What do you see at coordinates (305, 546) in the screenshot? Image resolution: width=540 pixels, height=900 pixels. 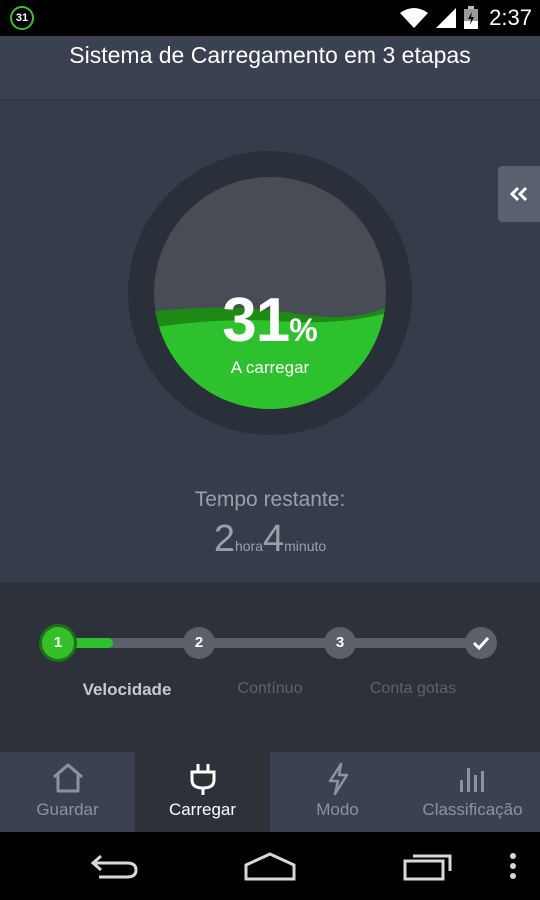 I see `minutes-unit: minuto` at bounding box center [305, 546].